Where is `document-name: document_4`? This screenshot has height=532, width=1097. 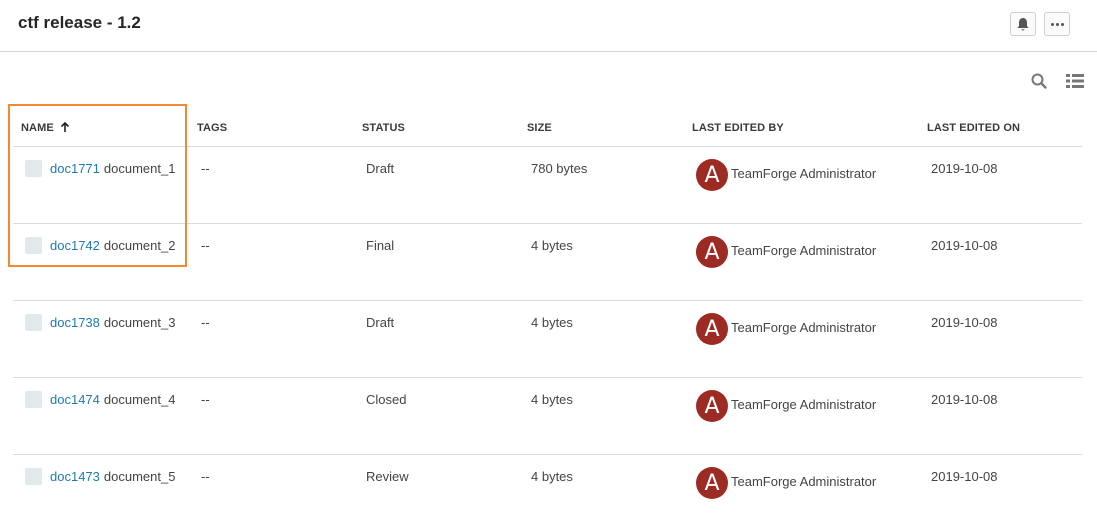
document-name: document_4 is located at coordinates (139, 399).